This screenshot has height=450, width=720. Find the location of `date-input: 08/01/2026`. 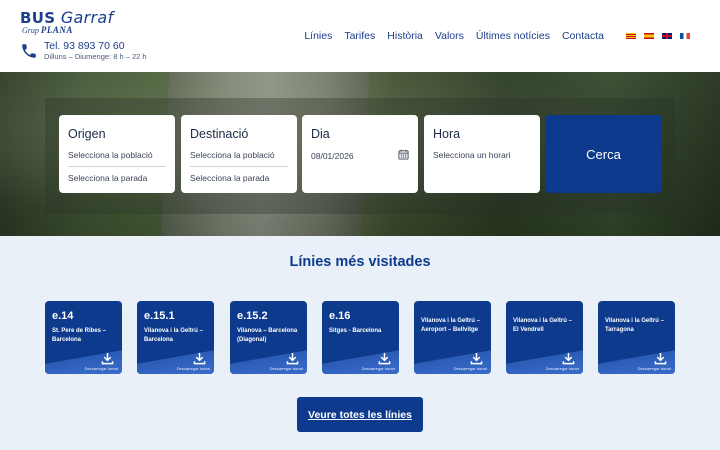

date-input: 08/01/2026 is located at coordinates (360, 156).